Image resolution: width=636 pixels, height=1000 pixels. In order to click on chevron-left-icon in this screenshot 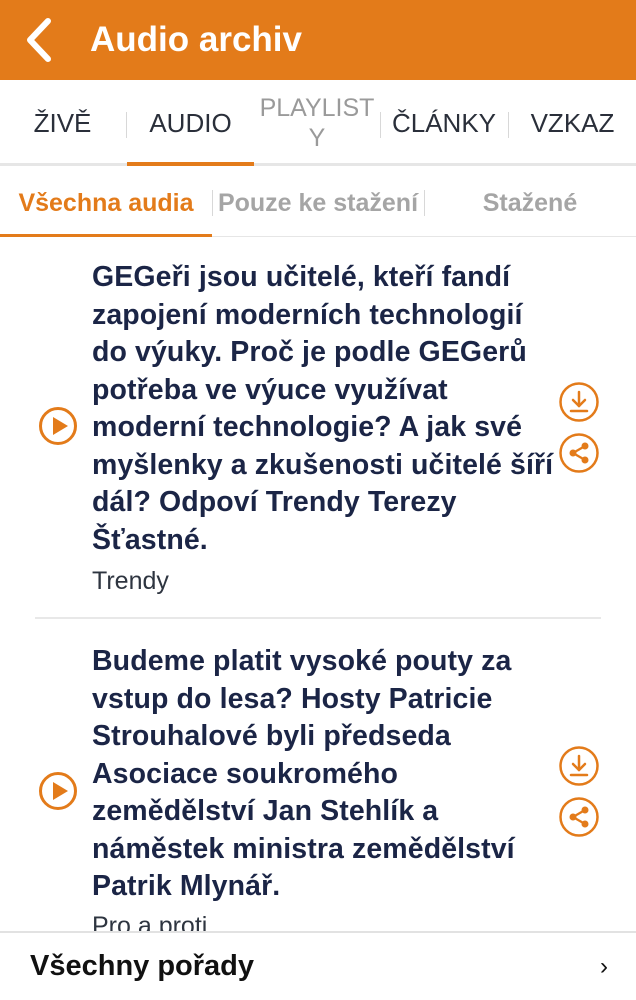, I will do `click(39, 40)`.